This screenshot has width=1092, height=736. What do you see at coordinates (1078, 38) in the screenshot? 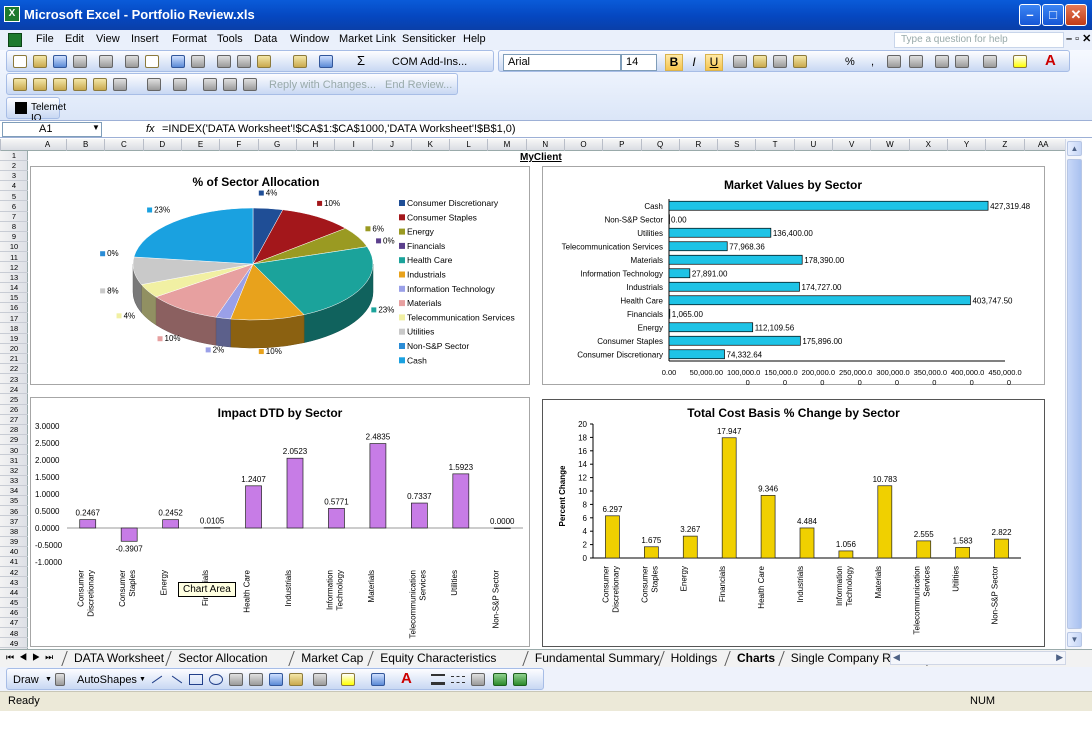
I see `doc-window-controls: – ▫ ✕` at bounding box center [1078, 38].